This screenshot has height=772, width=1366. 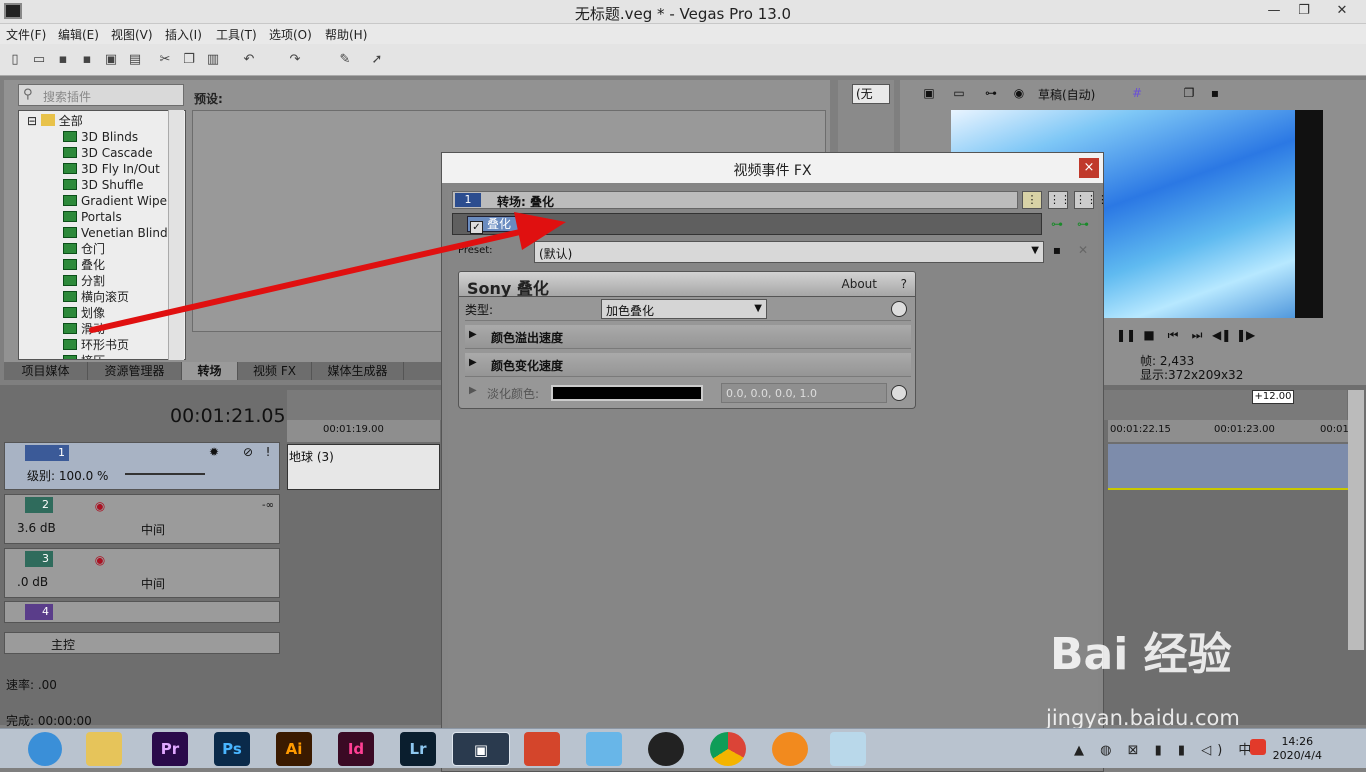 What do you see at coordinates (1342, 11) in the screenshot?
I see `close-window-button: ✕` at bounding box center [1342, 11].